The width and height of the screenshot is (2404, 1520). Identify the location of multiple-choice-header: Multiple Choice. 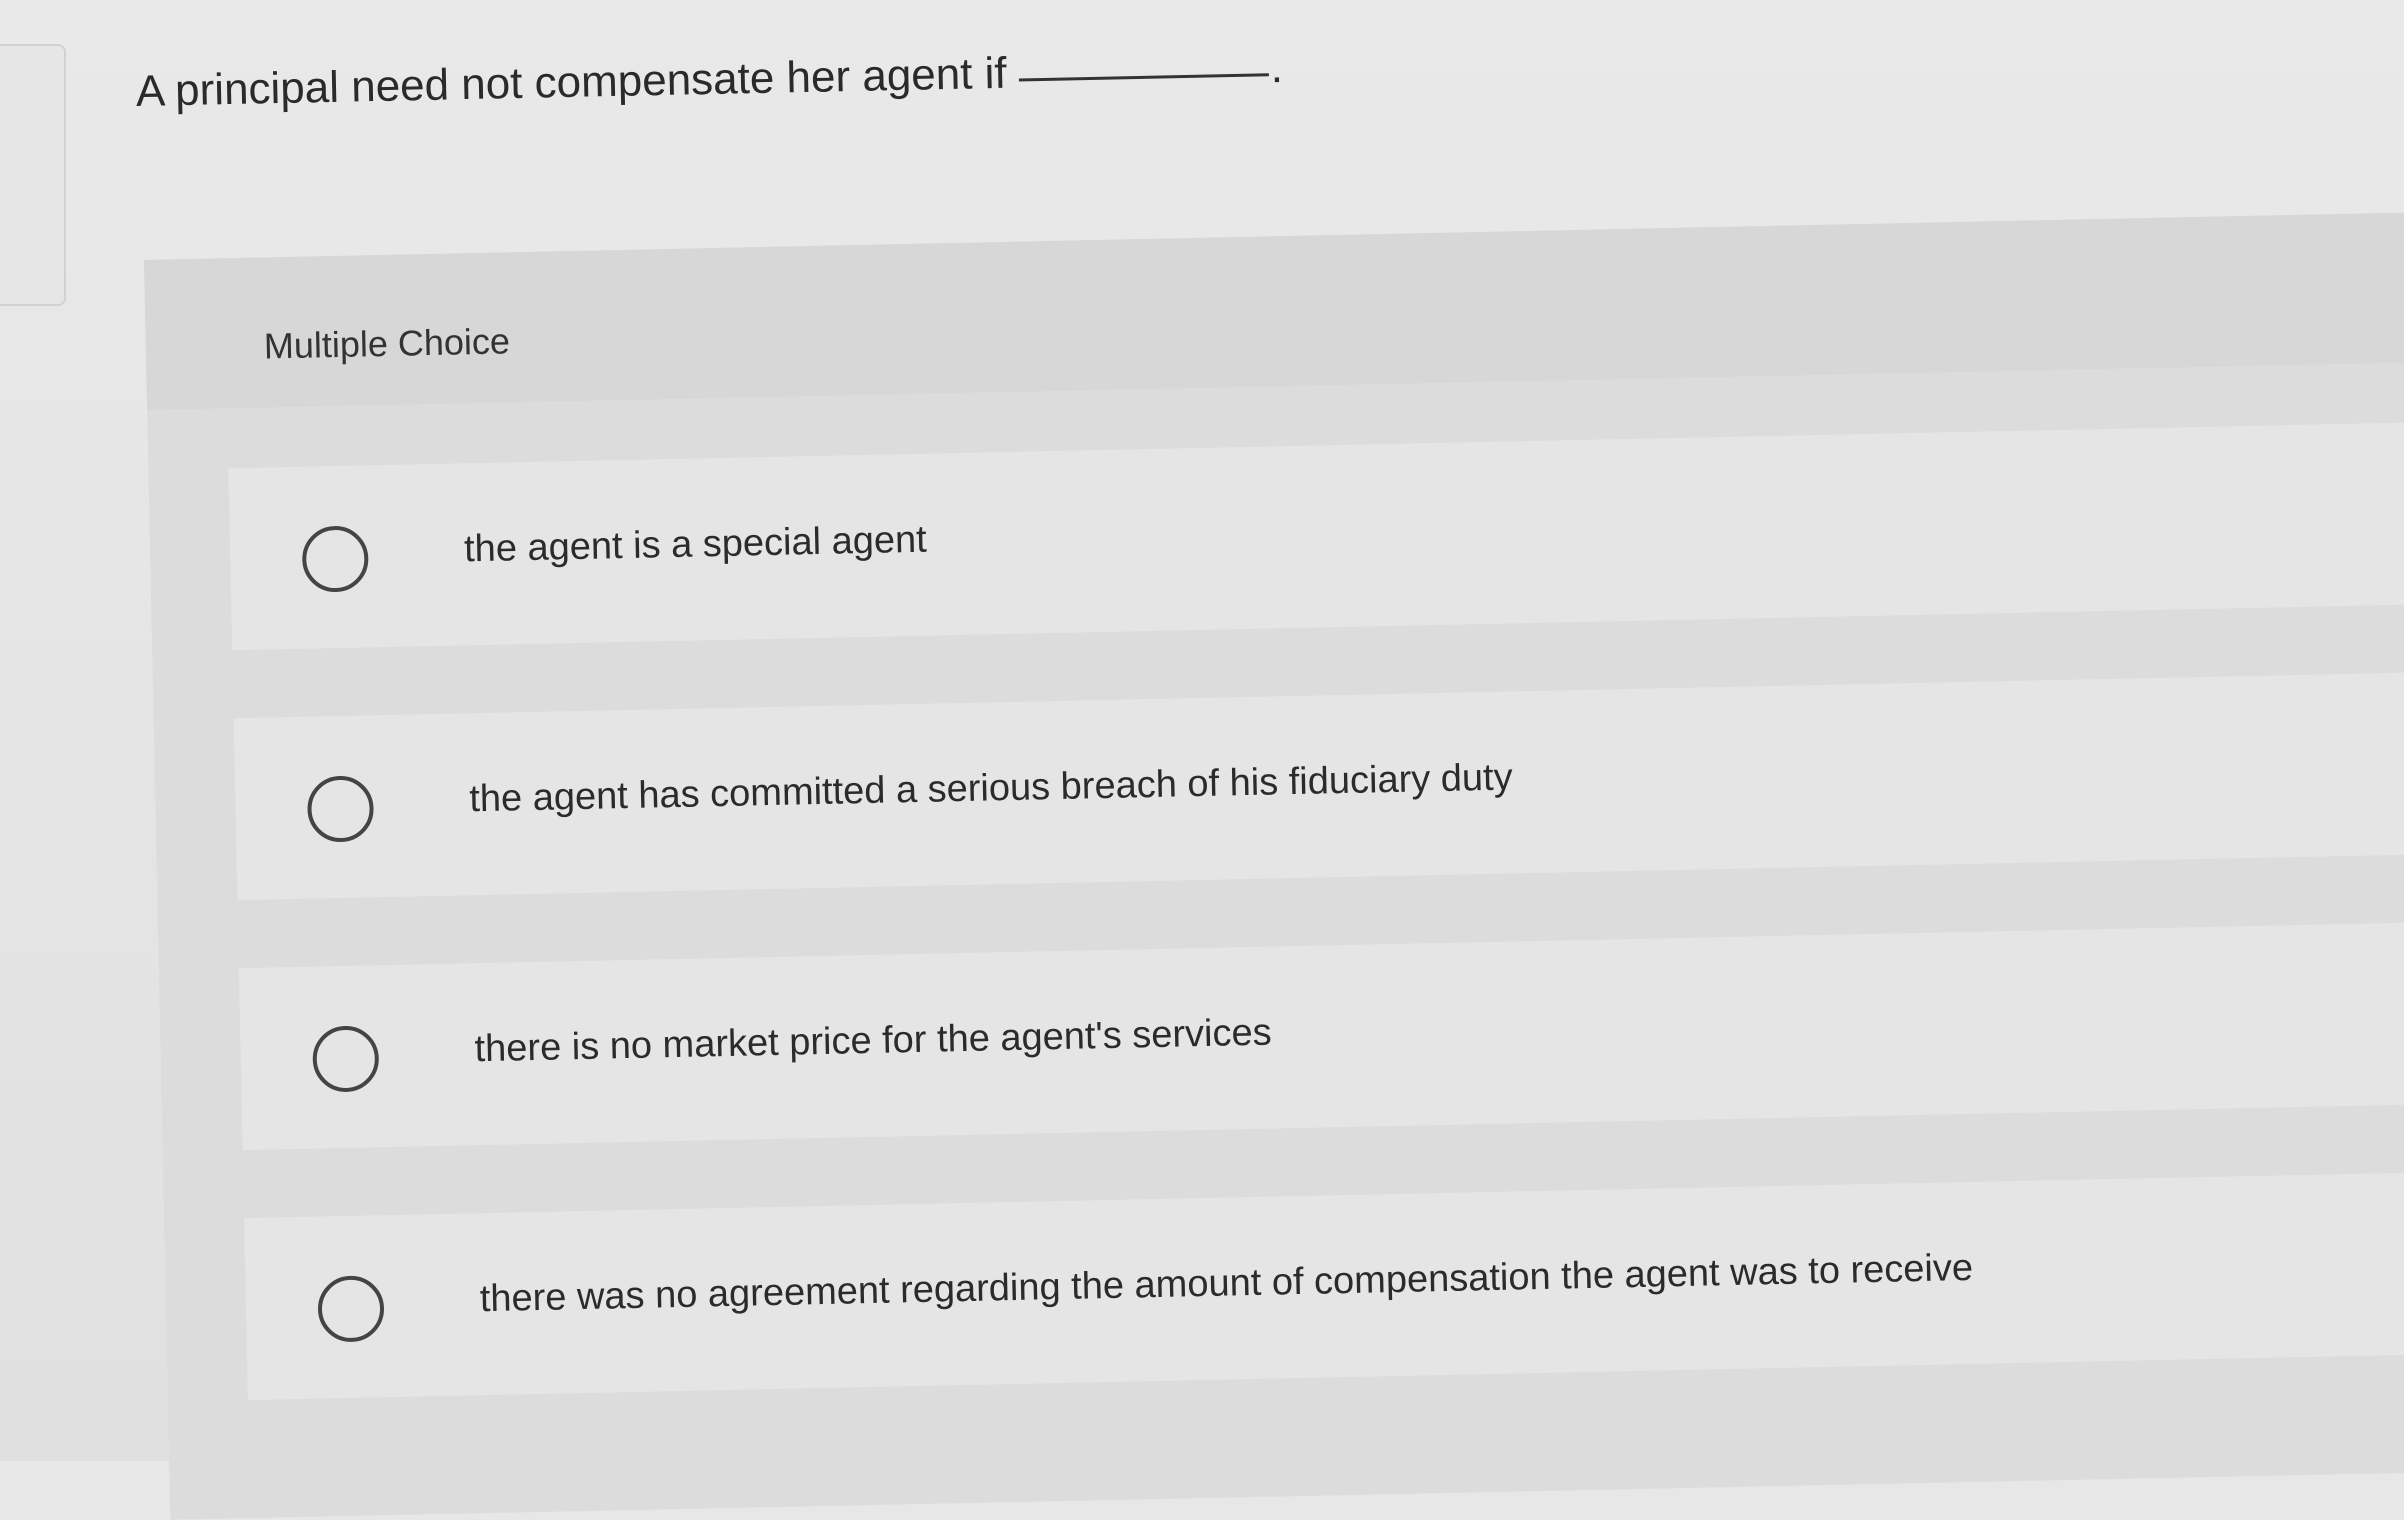
(1274, 310).